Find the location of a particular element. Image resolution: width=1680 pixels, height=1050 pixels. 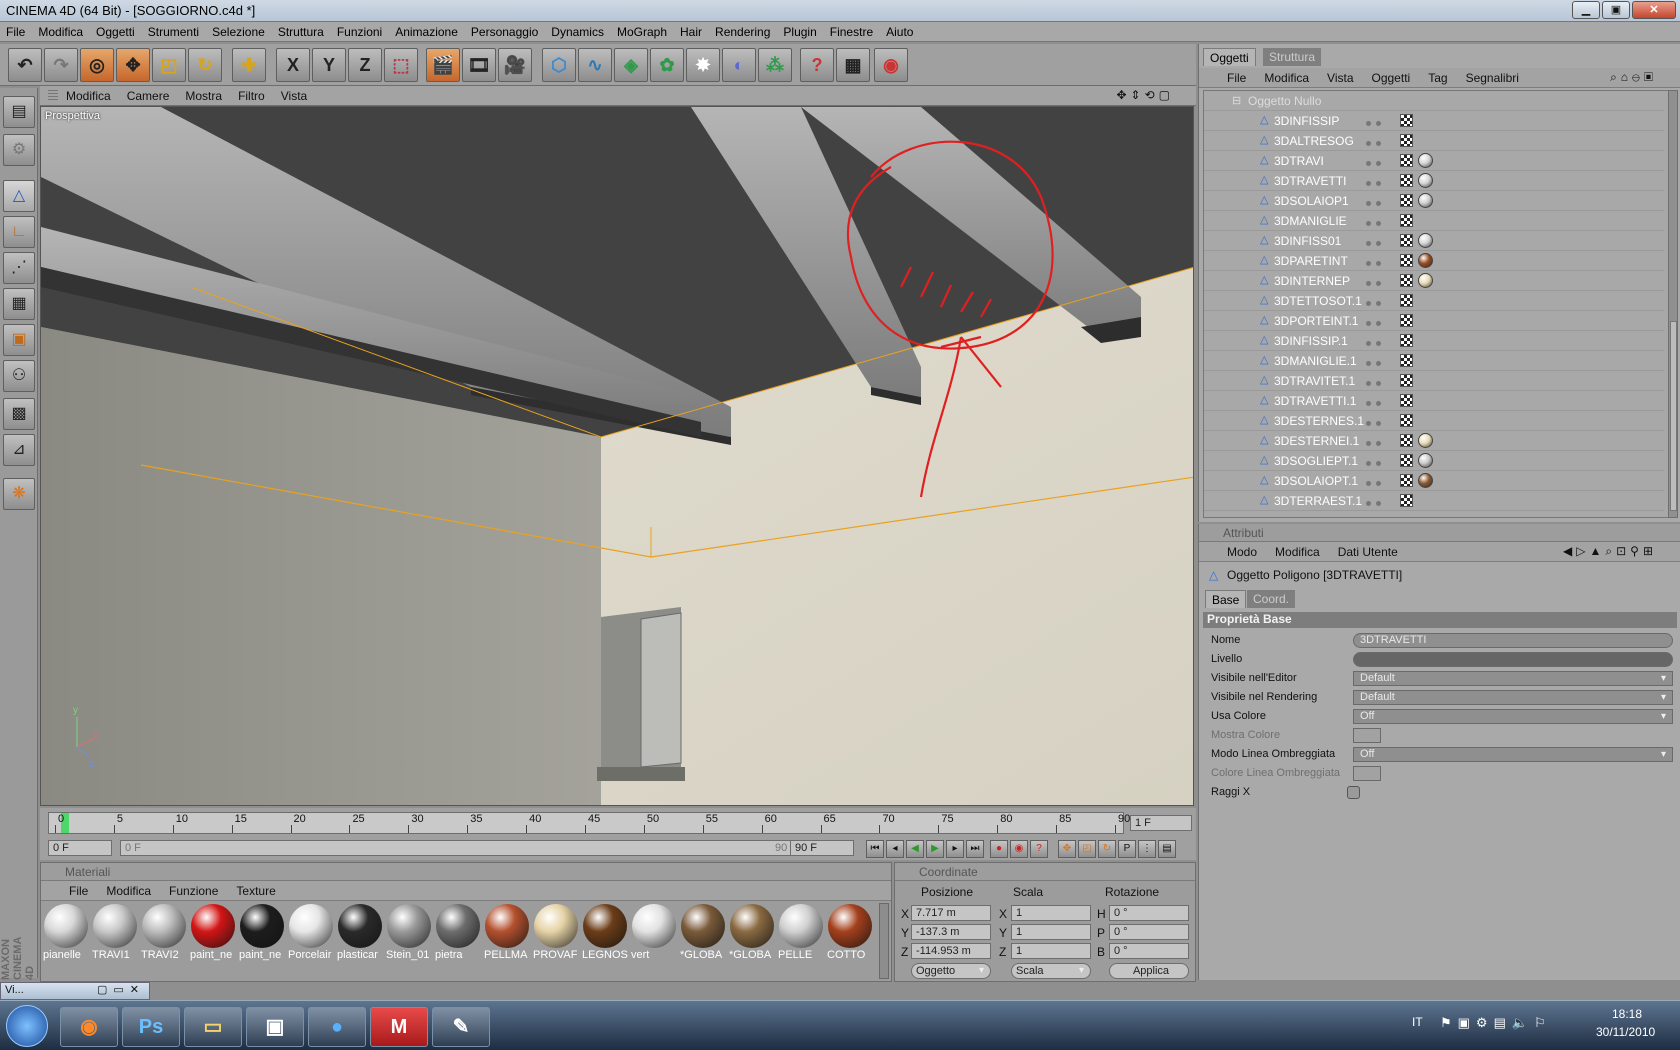

spline-icon: ∿ is located at coordinates (595, 65).